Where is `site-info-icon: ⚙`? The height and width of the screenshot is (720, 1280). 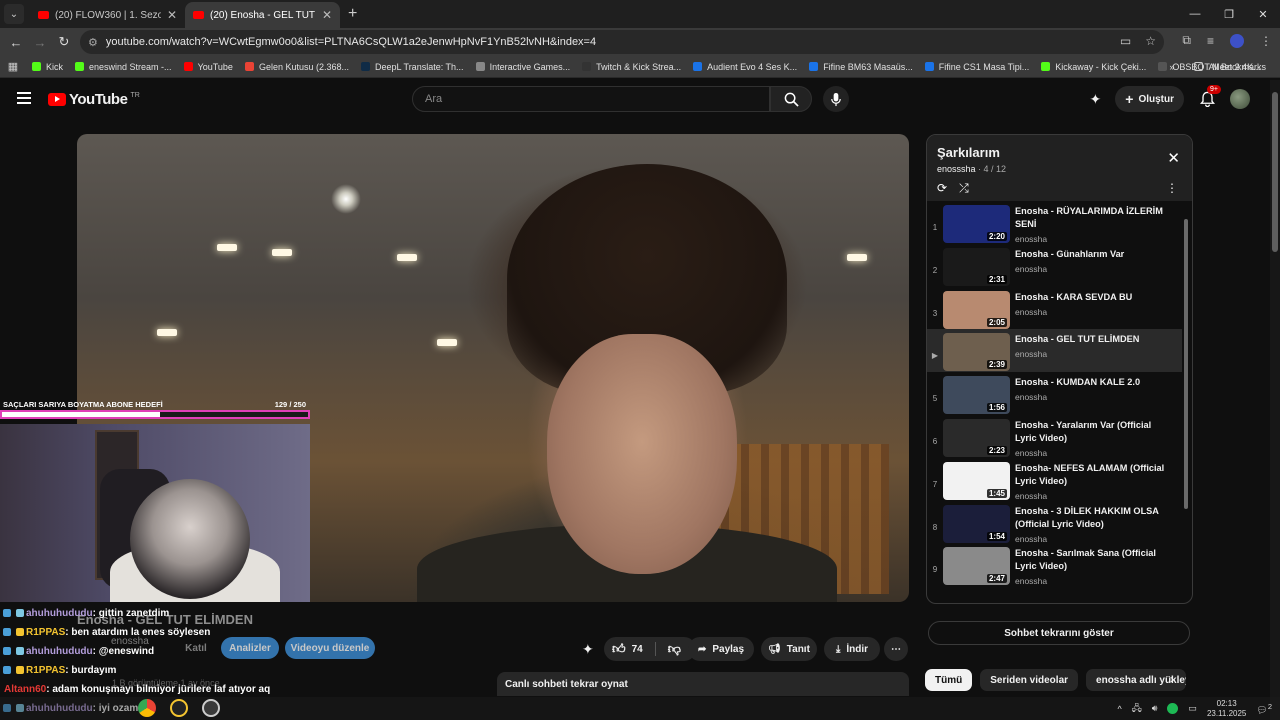 site-info-icon: ⚙ is located at coordinates (93, 42).